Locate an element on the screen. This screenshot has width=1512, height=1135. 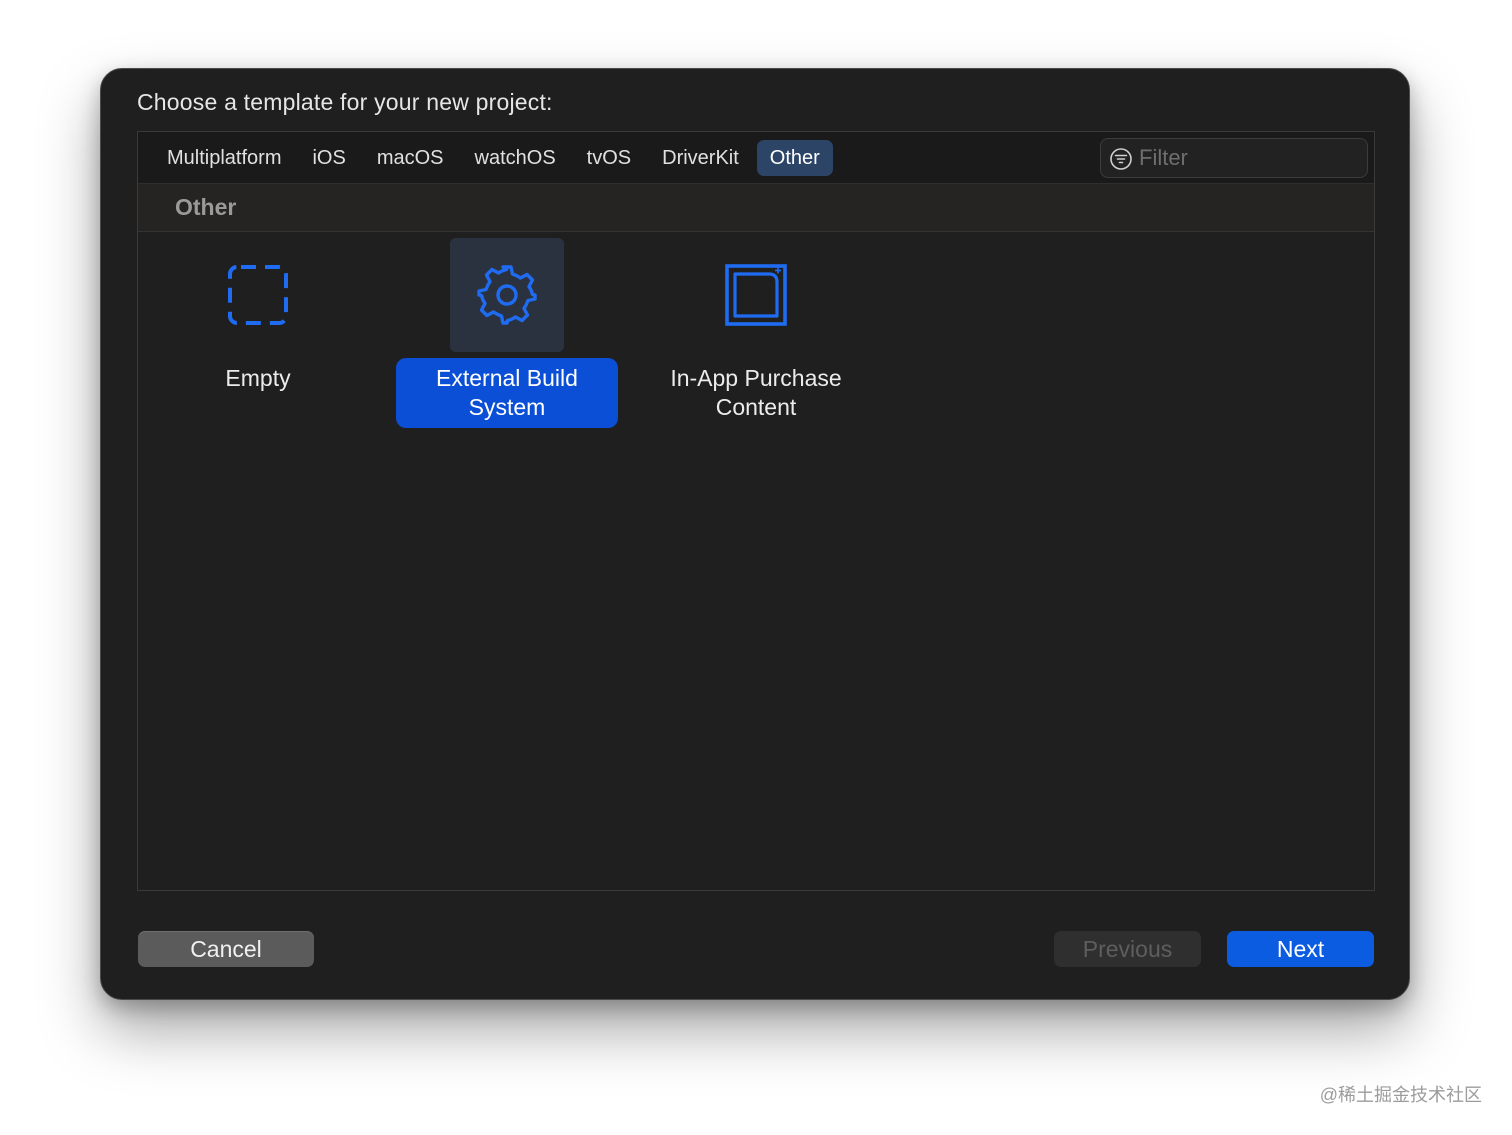
filter-field is located at coordinates (1234, 158).